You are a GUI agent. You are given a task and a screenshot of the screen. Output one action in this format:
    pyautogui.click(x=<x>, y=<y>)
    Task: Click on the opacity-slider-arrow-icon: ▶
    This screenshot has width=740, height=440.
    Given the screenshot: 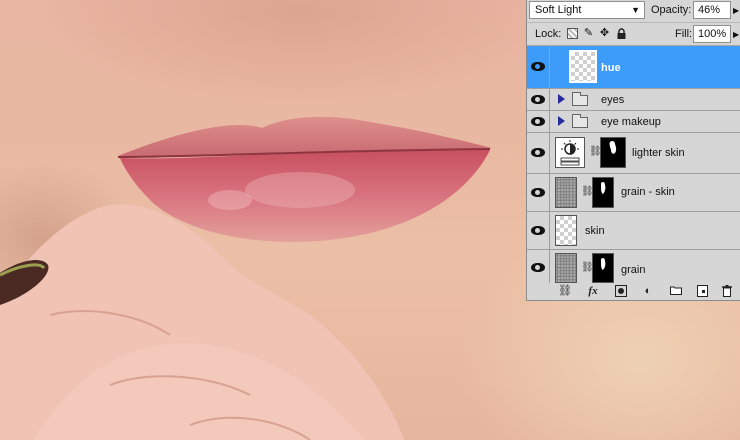 What is the action you would take?
    pyautogui.click(x=736, y=10)
    